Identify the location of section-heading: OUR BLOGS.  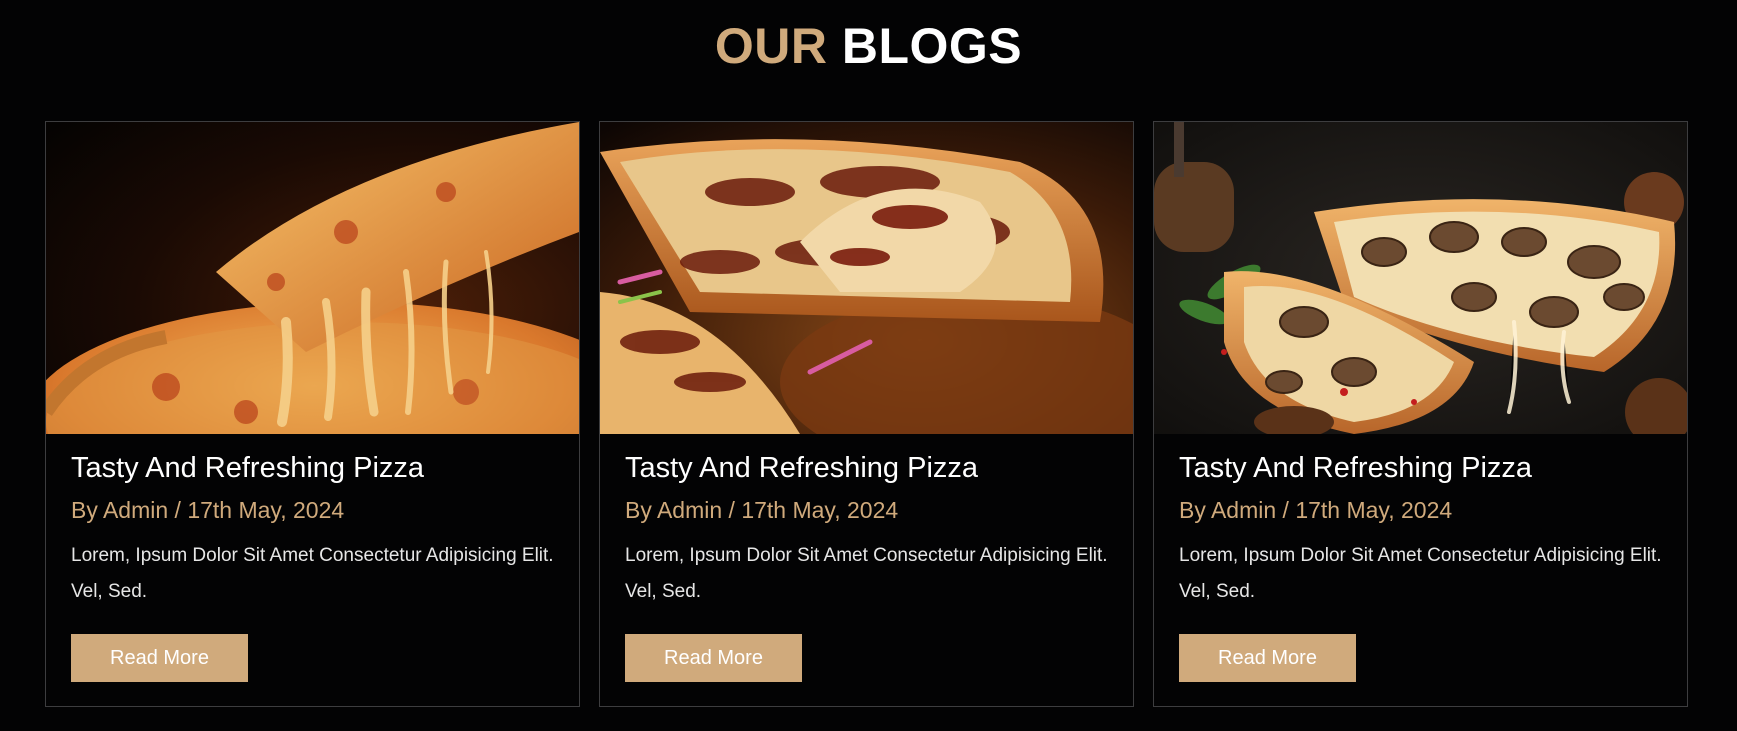
(868, 46).